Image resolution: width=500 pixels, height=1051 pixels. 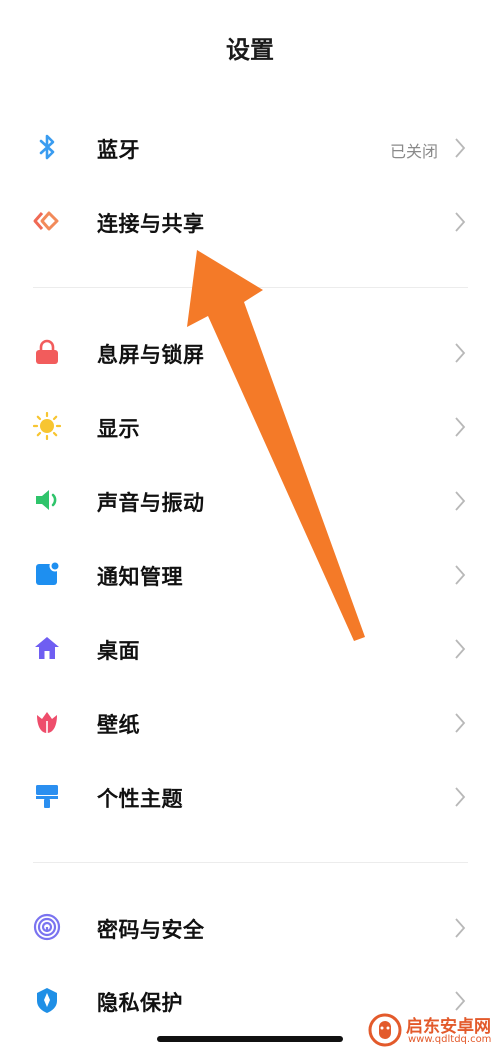 I want to click on settings-item-label: 连接与共享, so click(x=151, y=224).